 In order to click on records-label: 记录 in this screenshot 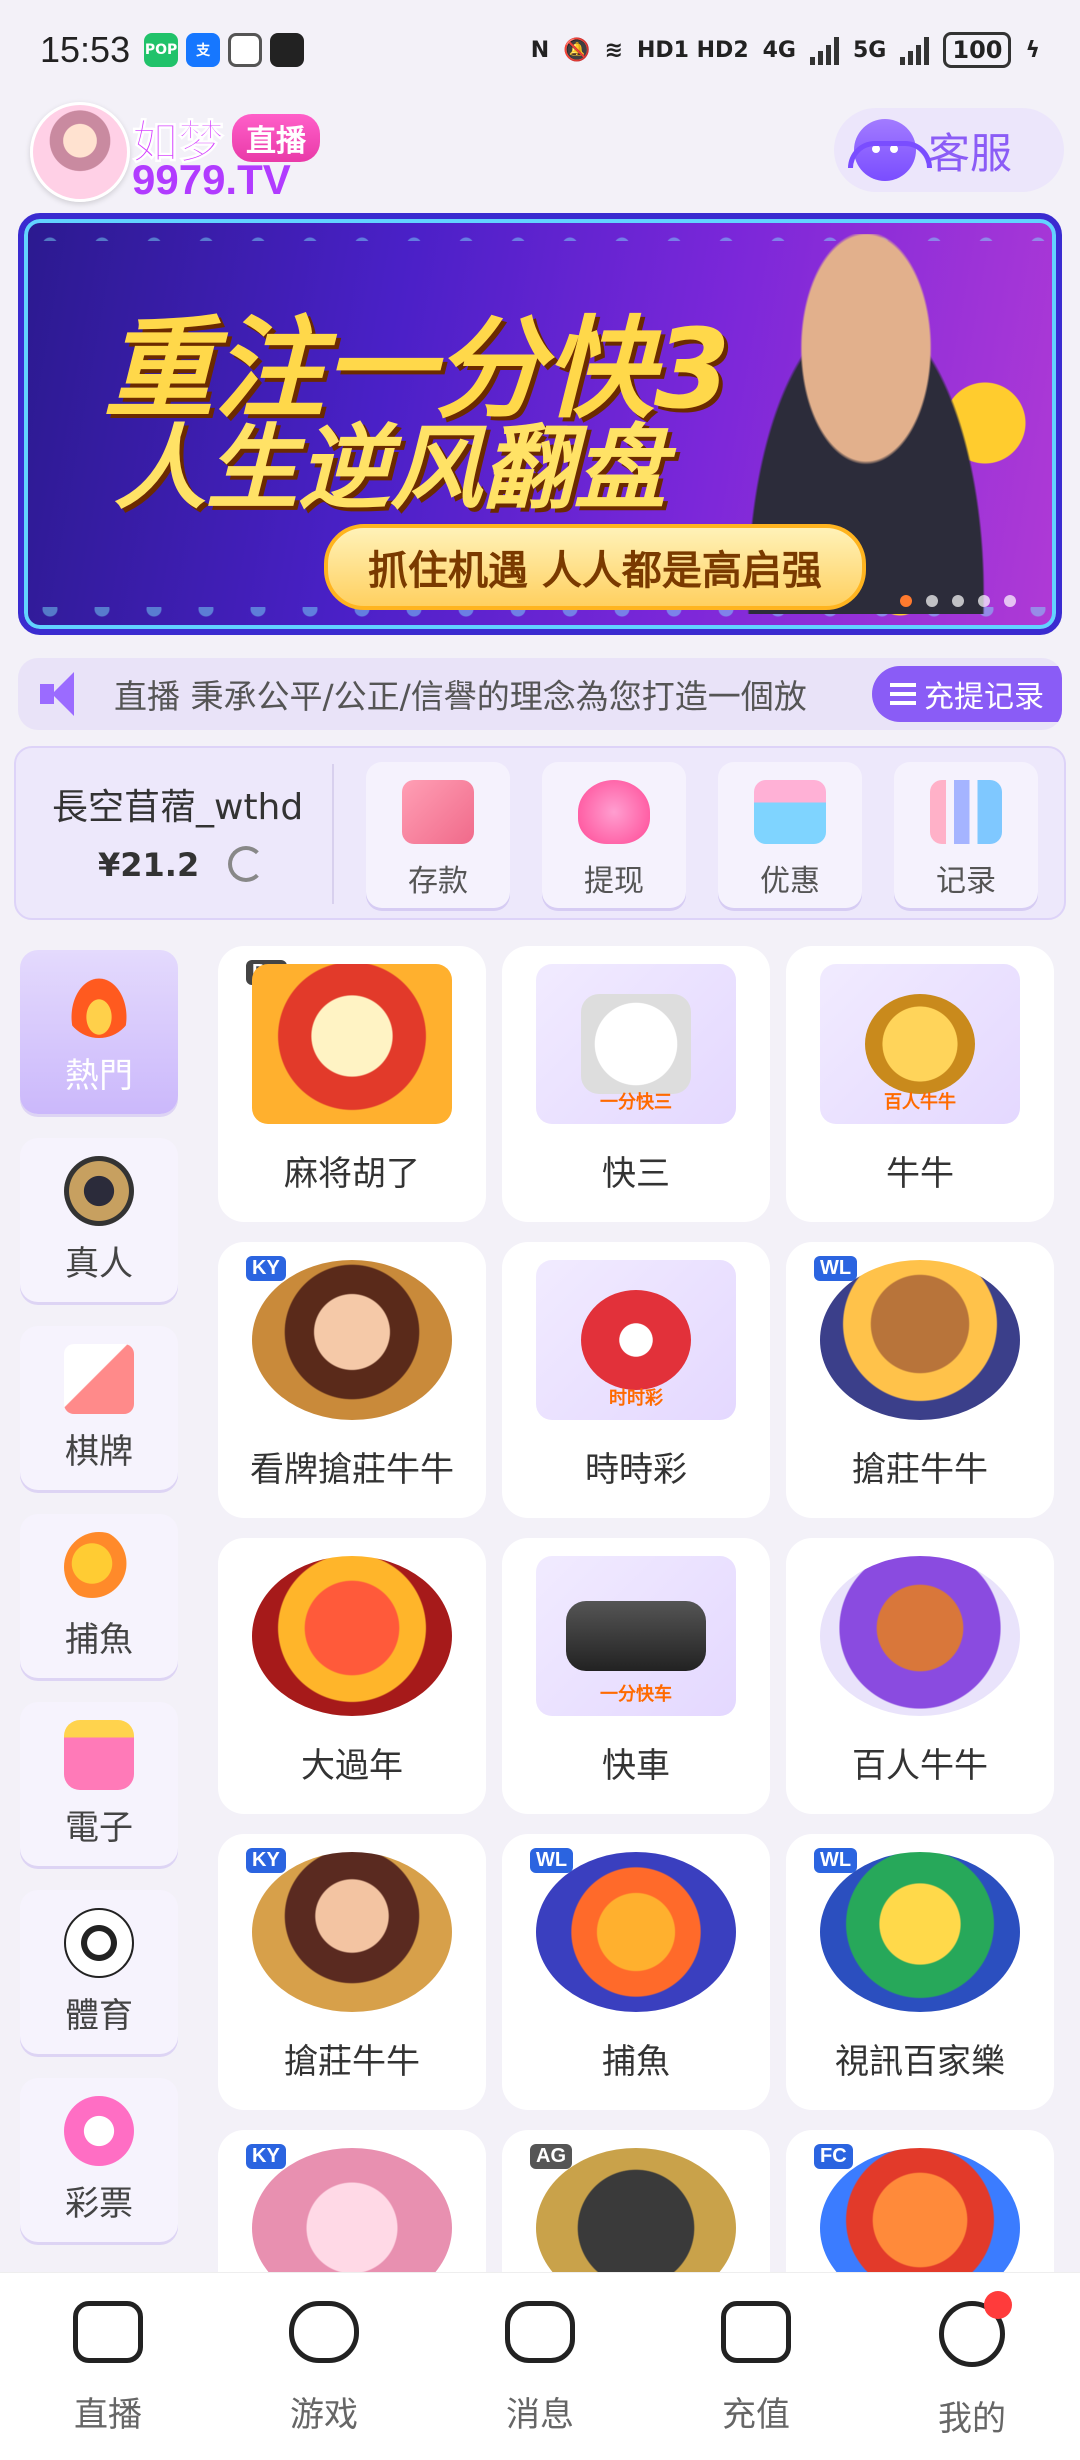, I will do `click(966, 881)`.